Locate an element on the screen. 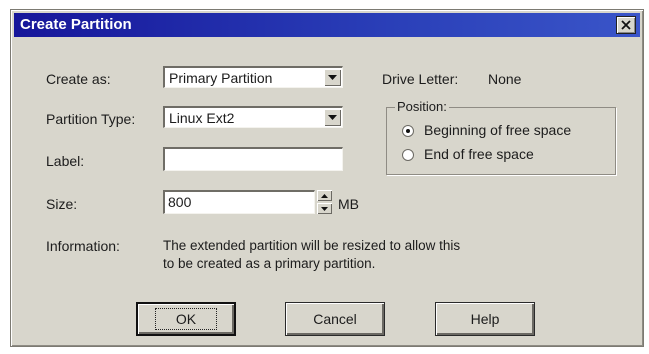  partition-type-label: Partition Type: is located at coordinates (91, 119).